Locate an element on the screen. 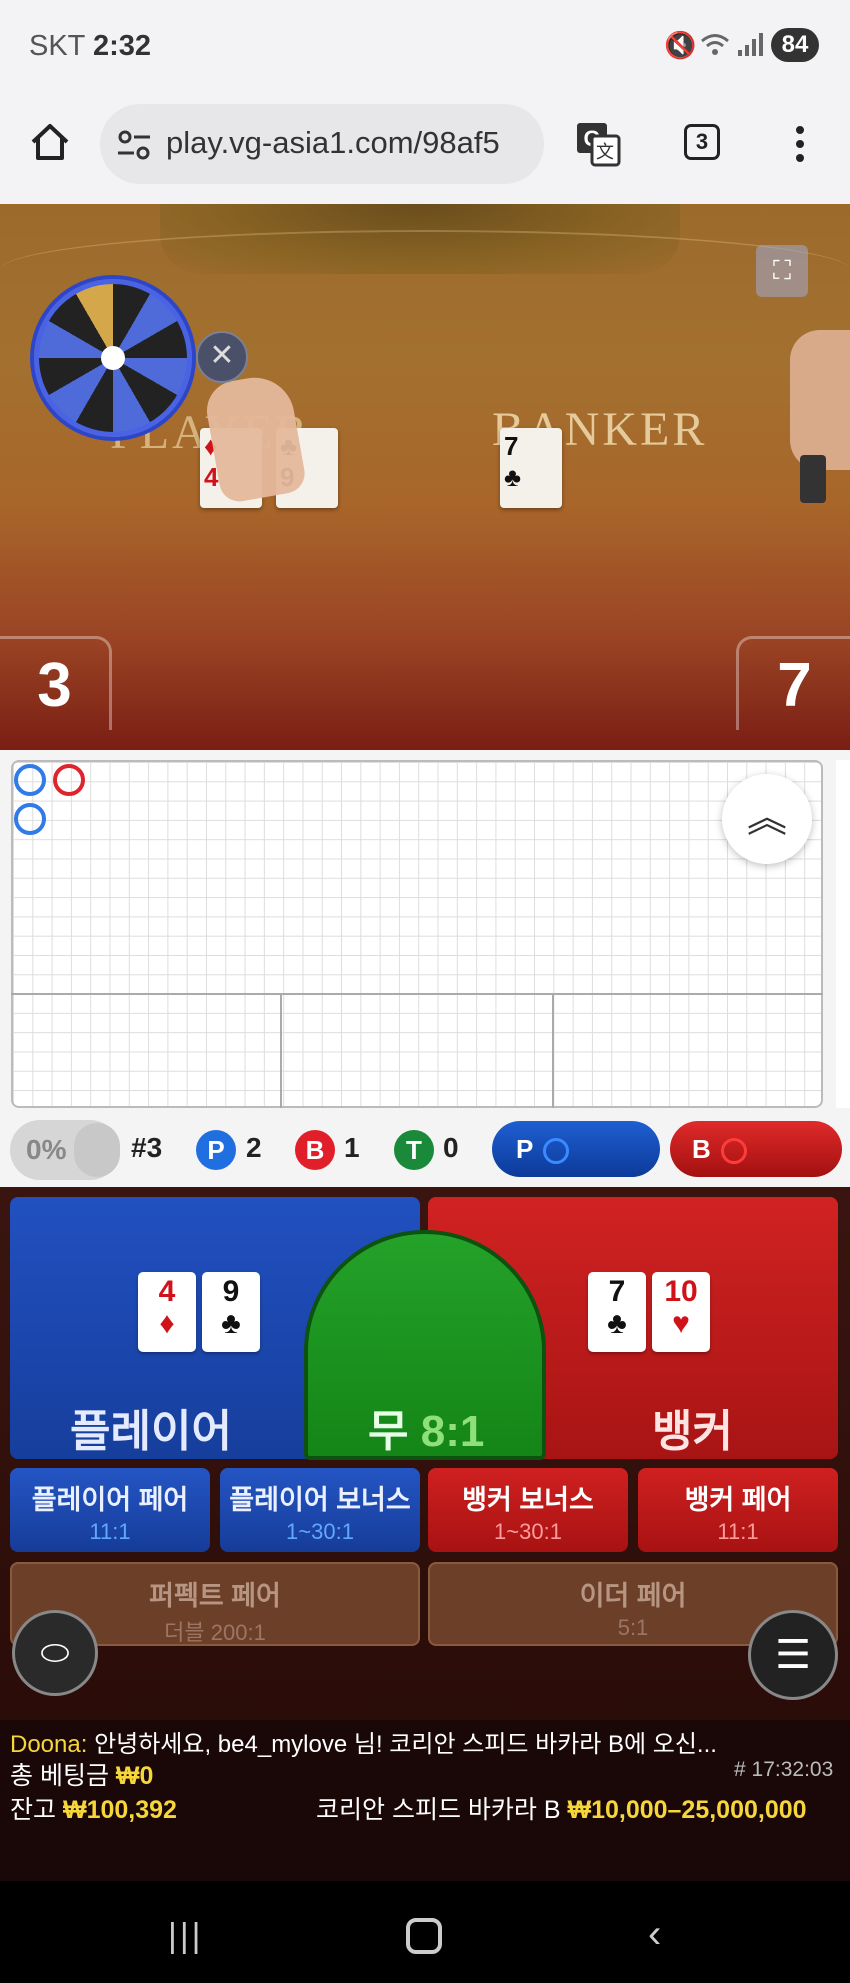 The width and height of the screenshot is (850, 1983). balance-label: 잔고 is located at coordinates (33, 1810).